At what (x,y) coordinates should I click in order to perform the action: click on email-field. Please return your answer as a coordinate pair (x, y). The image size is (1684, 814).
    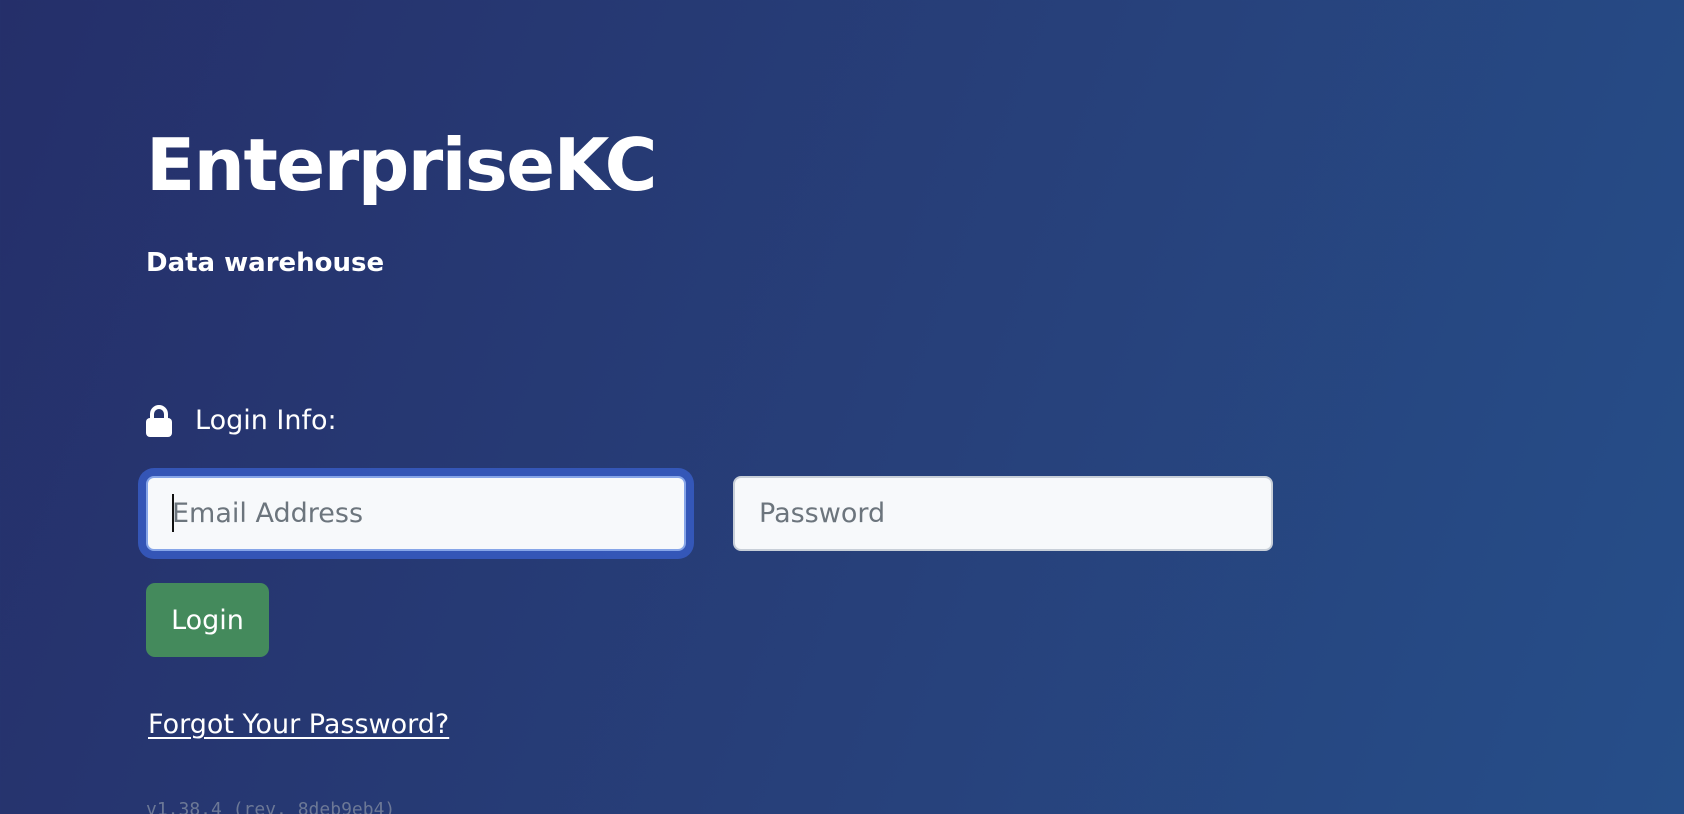
    Looking at the image, I should click on (416, 513).